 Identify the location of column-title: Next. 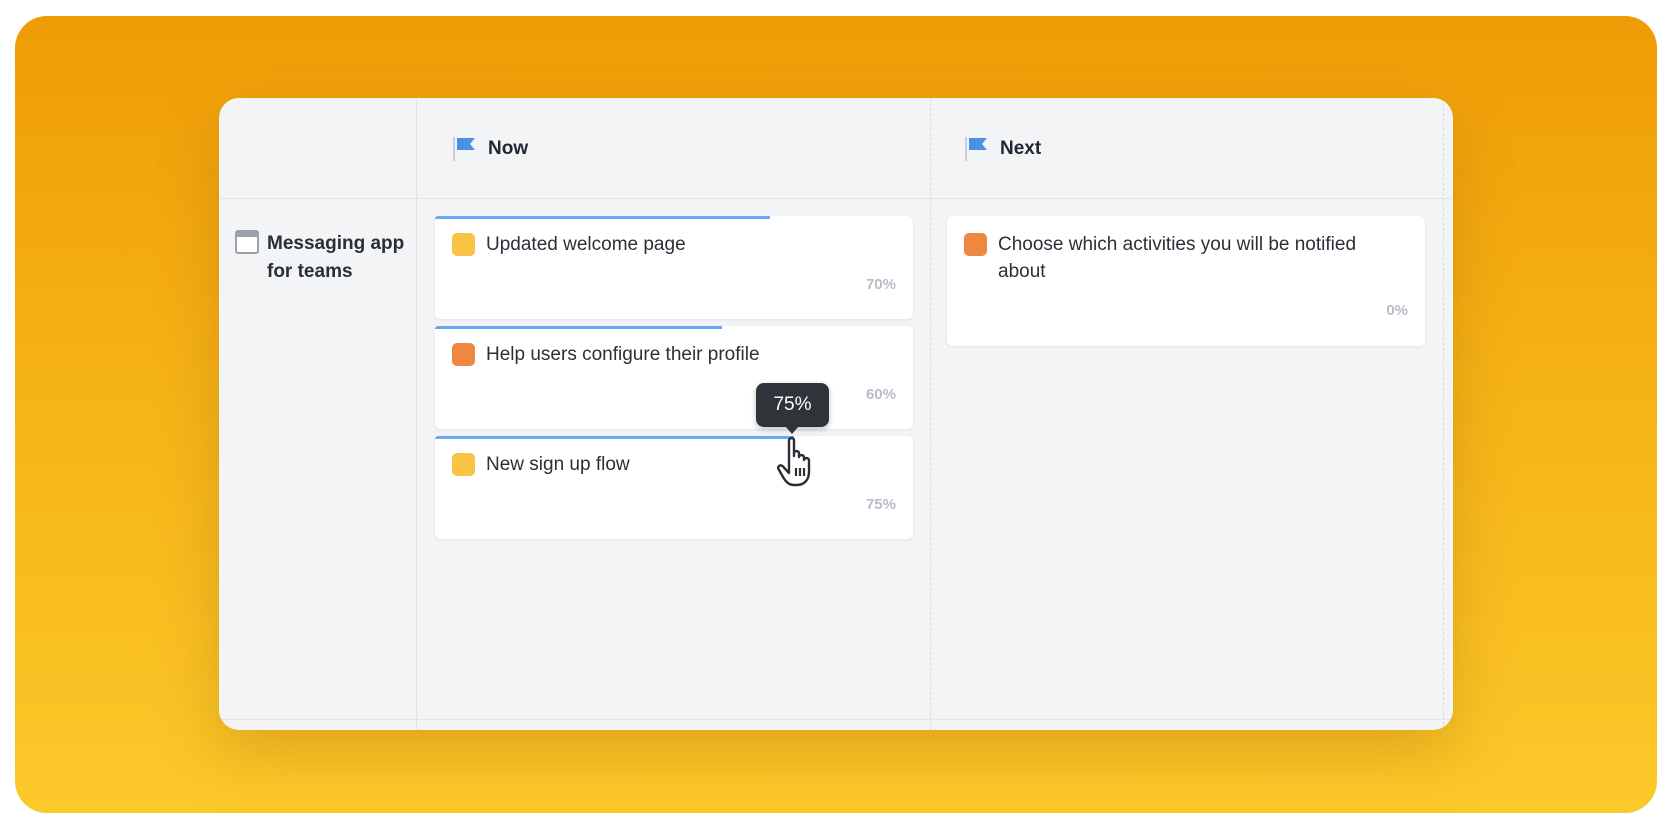
(1021, 148).